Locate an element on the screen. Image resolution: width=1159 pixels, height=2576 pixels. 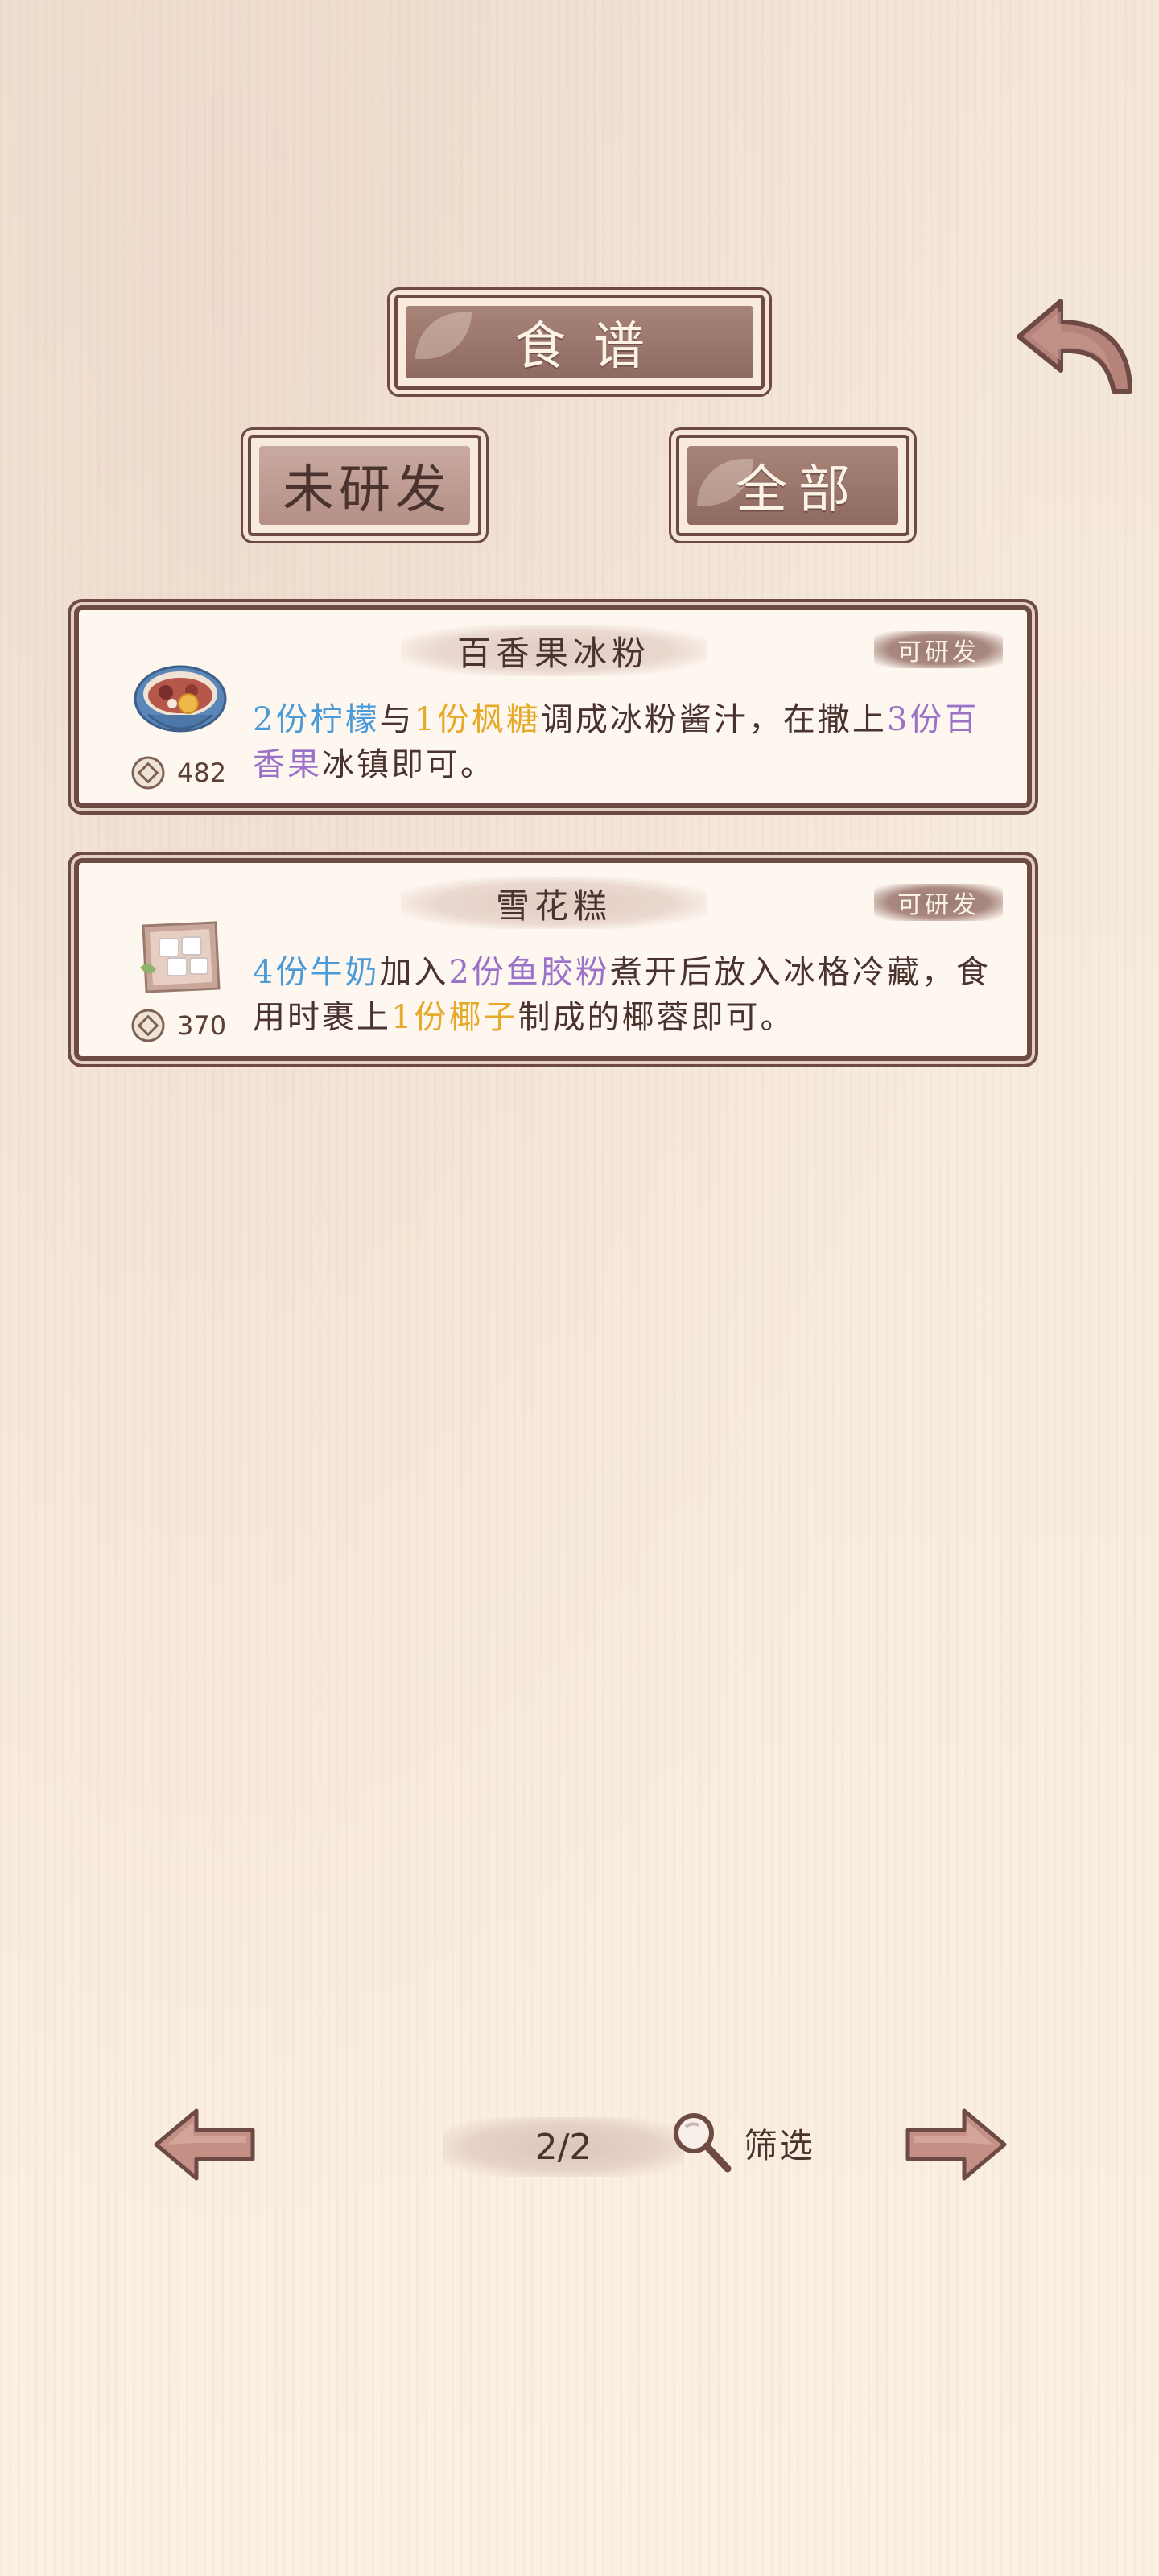
filter-button: 筛选 is located at coordinates (741, 2143).